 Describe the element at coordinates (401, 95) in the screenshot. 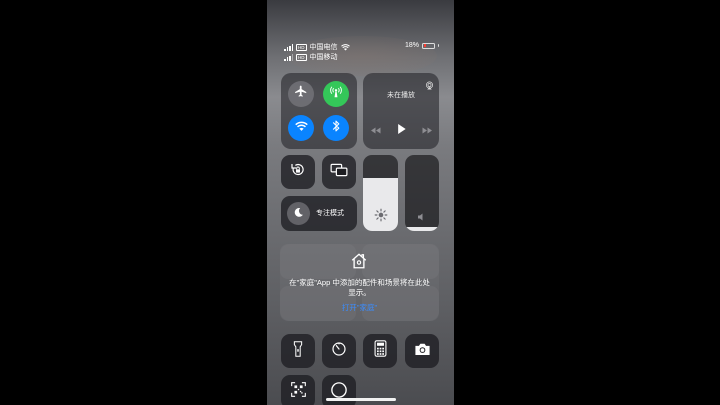

I see `media-title: 未在播放` at that location.